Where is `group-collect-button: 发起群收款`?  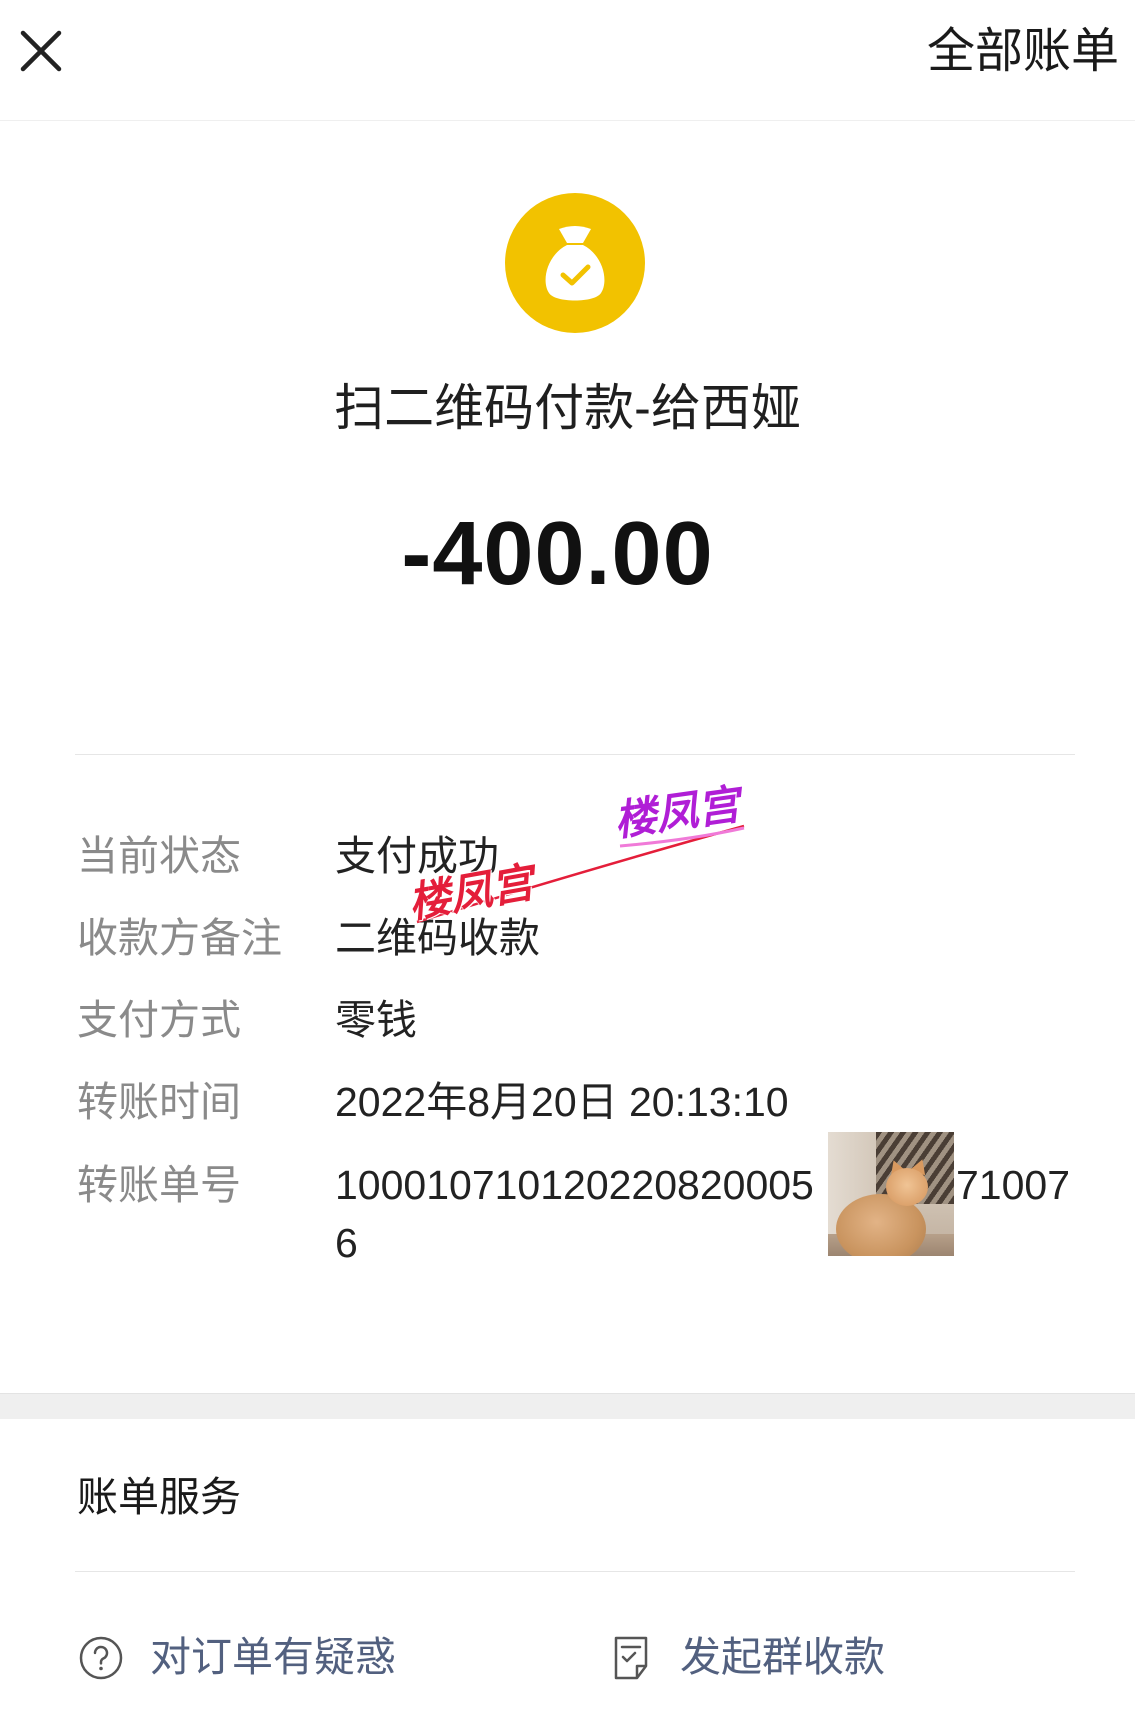
group-collect-button: 发起群收款 is located at coordinates (818, 1657).